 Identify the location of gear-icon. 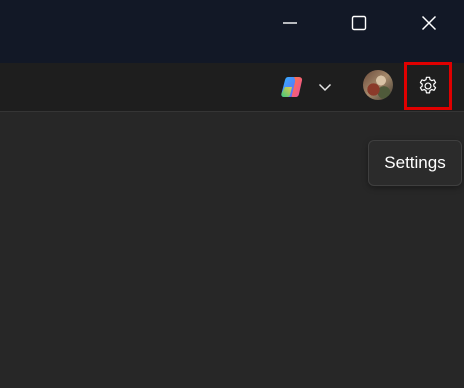
(428, 85).